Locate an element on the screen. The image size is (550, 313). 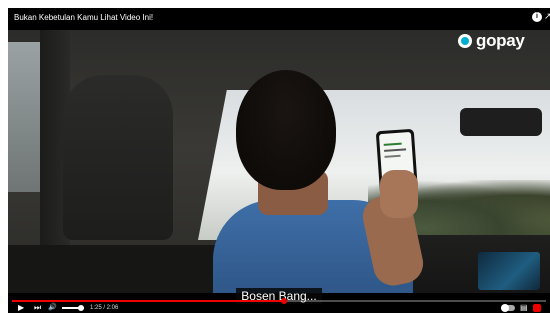
autoplay-toggle is located at coordinates (508, 308).